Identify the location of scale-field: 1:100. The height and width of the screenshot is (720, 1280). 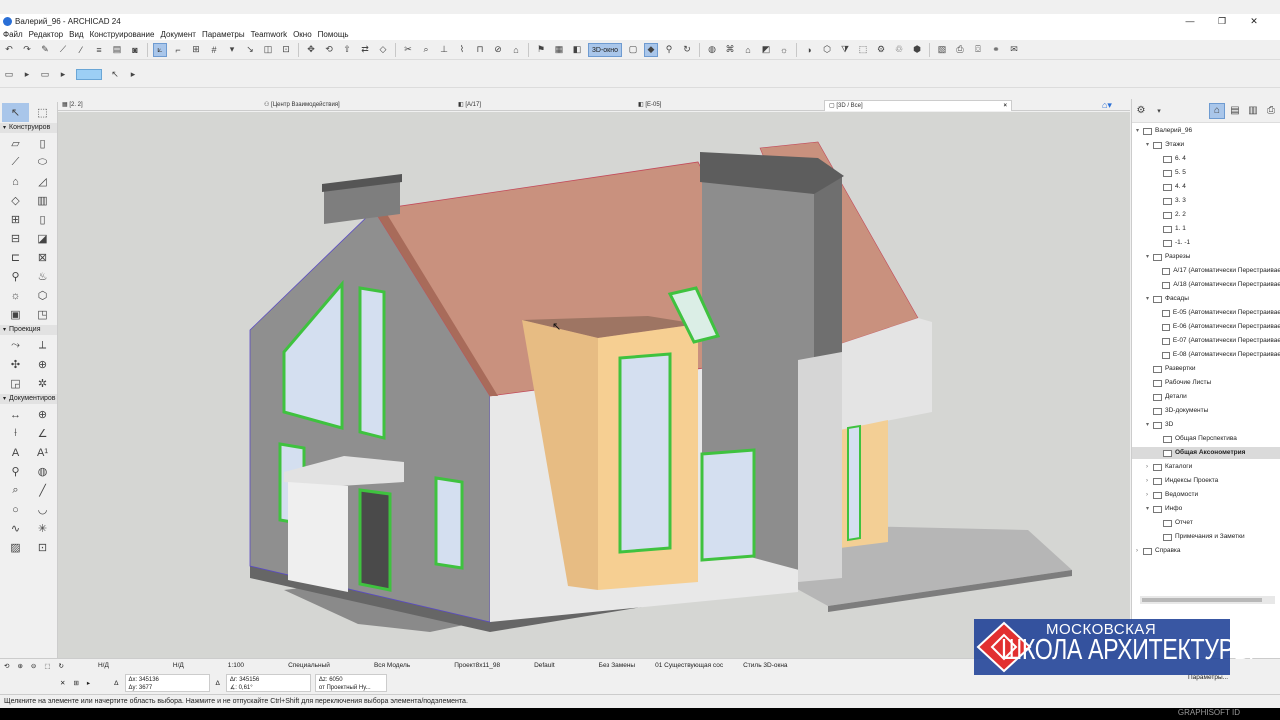
(236, 665).